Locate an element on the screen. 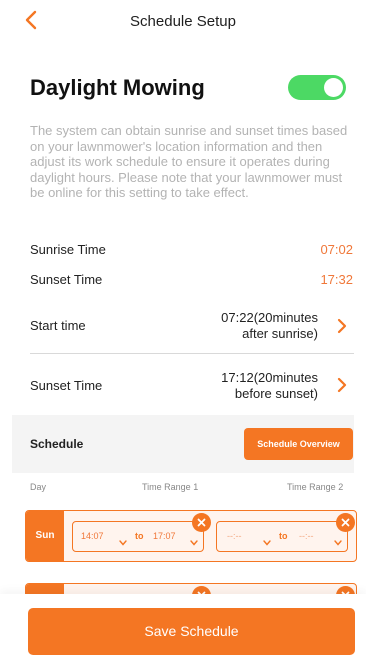  divider is located at coordinates (192, 353).